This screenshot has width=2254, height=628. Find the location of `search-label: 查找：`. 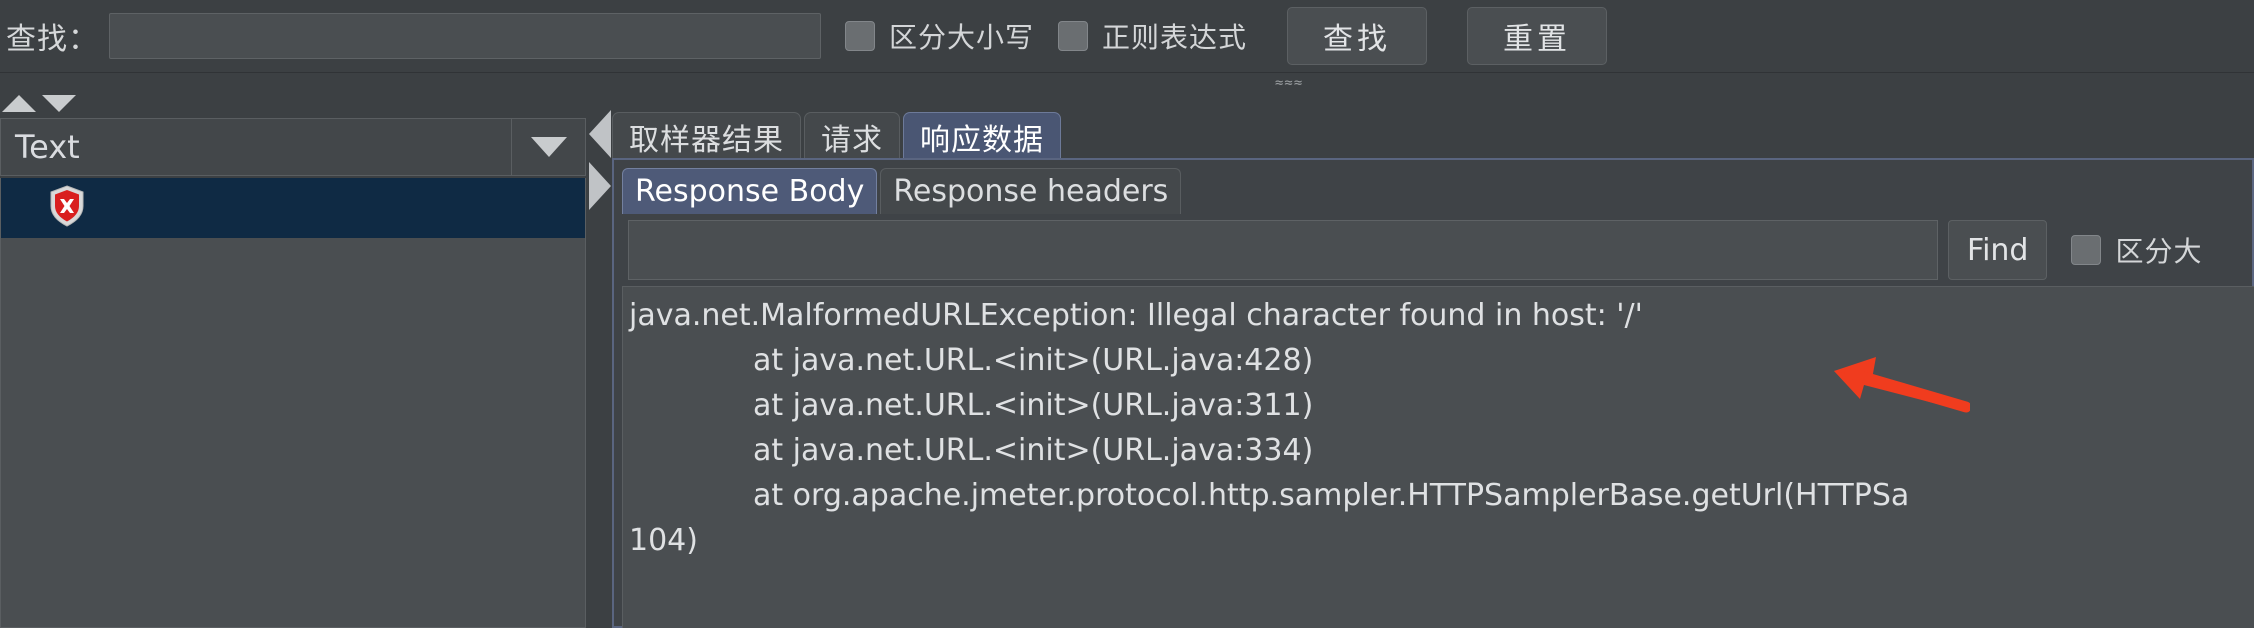

search-label: 查找： is located at coordinates (52, 39).